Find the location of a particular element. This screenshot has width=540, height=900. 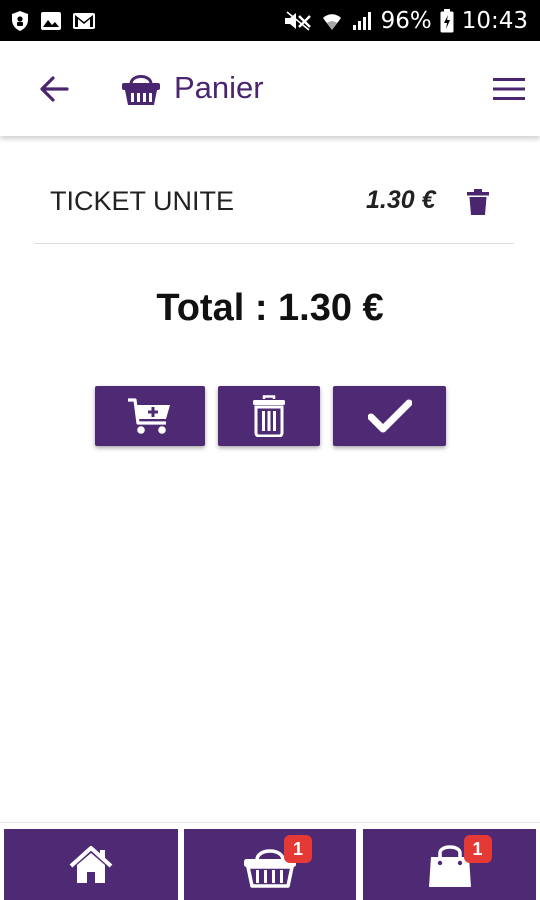

image-icon is located at coordinates (51, 21).